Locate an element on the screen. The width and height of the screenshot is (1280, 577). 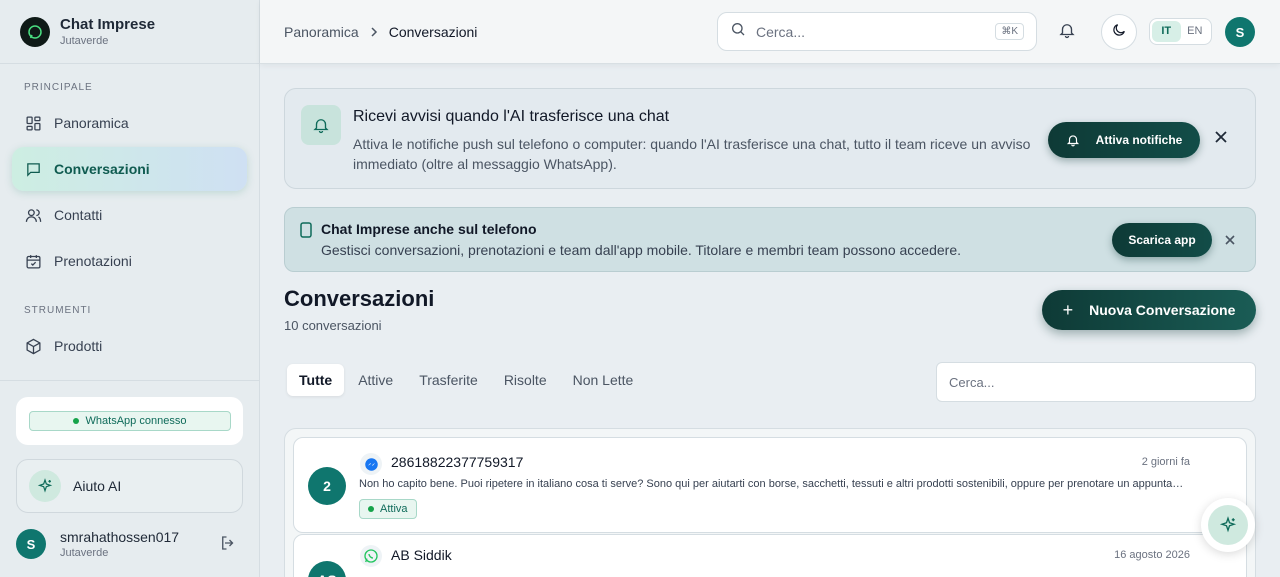
box-icon is located at coordinates (33, 346).